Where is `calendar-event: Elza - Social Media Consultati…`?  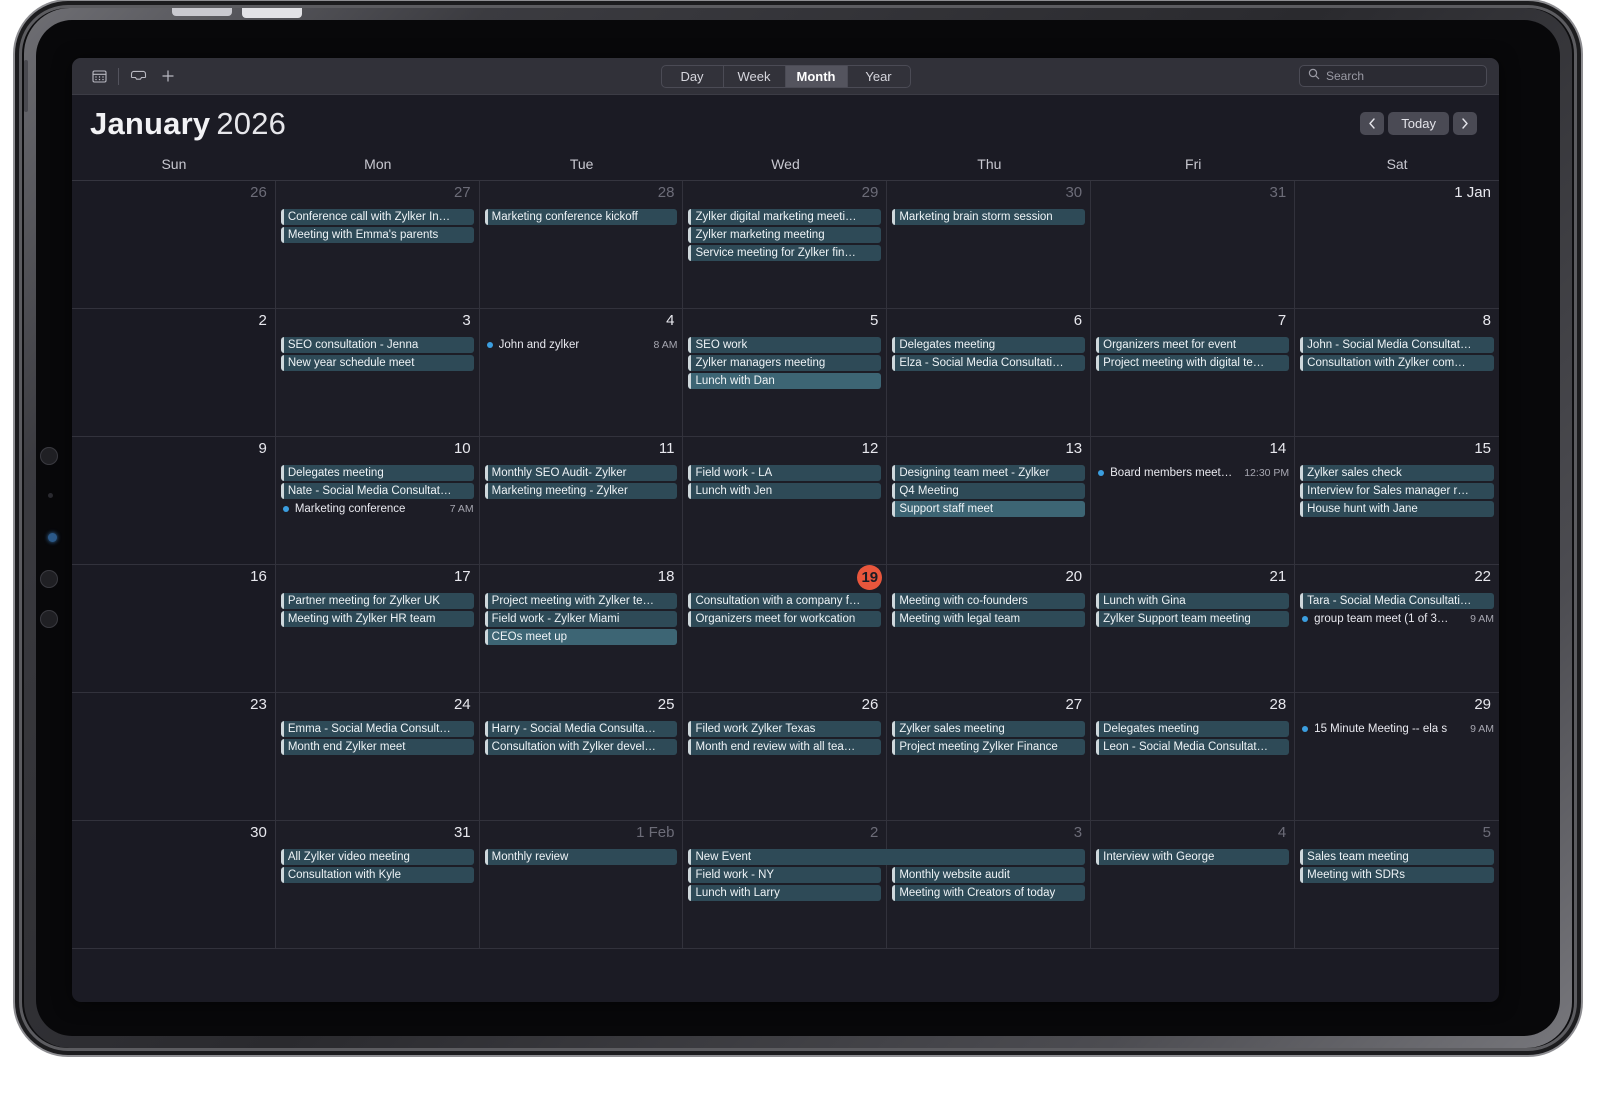
calendar-event: Elza - Social Media Consultati… is located at coordinates (989, 363).